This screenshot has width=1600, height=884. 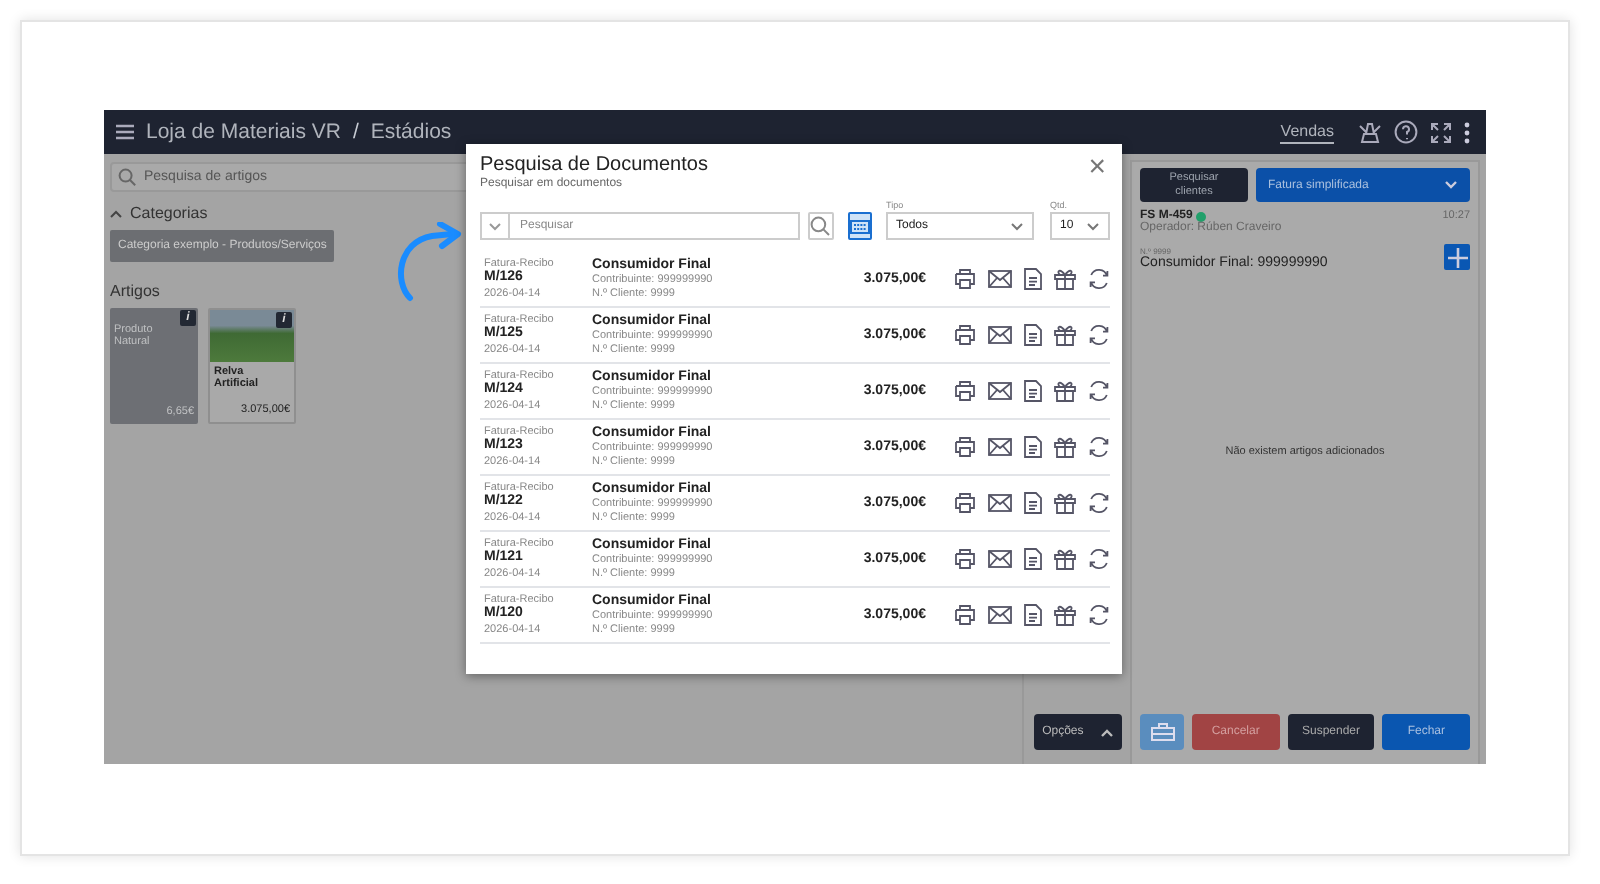 What do you see at coordinates (1441, 132) in the screenshot?
I see `fullscreen-icon` at bounding box center [1441, 132].